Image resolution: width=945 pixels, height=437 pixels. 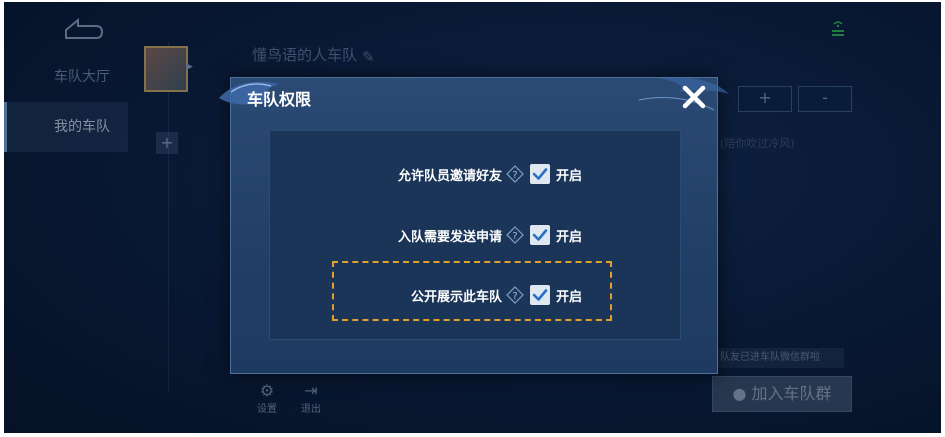 I want to click on option-row-invite-friends: 允许队员邀请好友 ? 开启, so click(x=475, y=174).